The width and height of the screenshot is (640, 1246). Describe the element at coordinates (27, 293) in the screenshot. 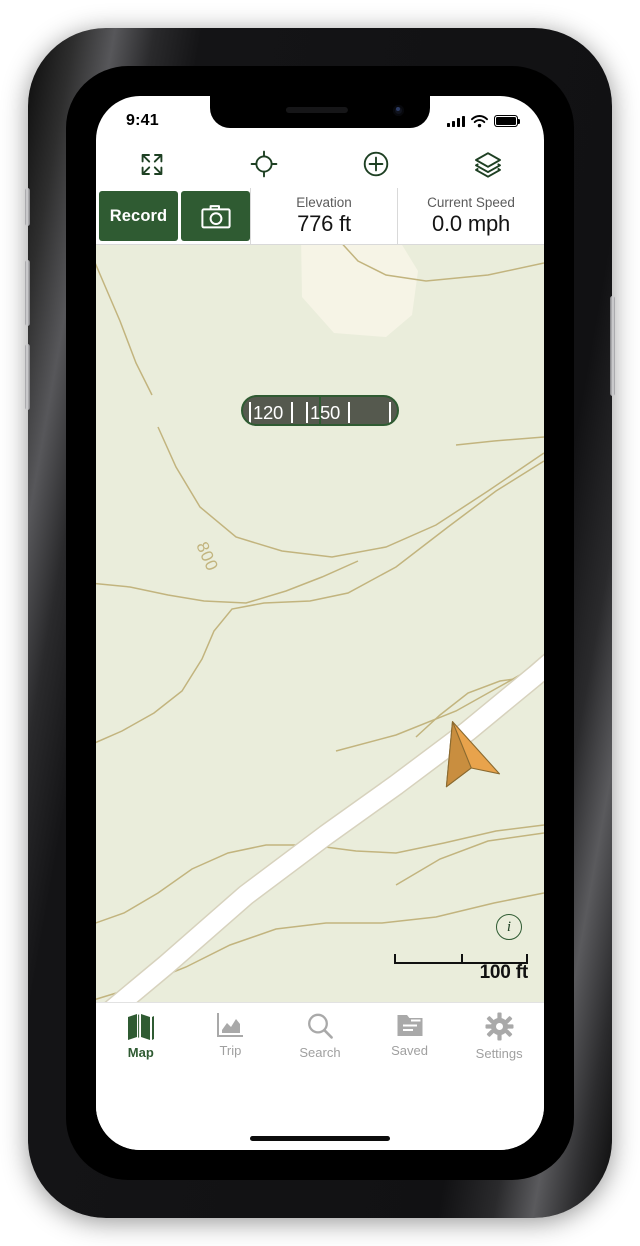

I see `volume-up-button` at that location.